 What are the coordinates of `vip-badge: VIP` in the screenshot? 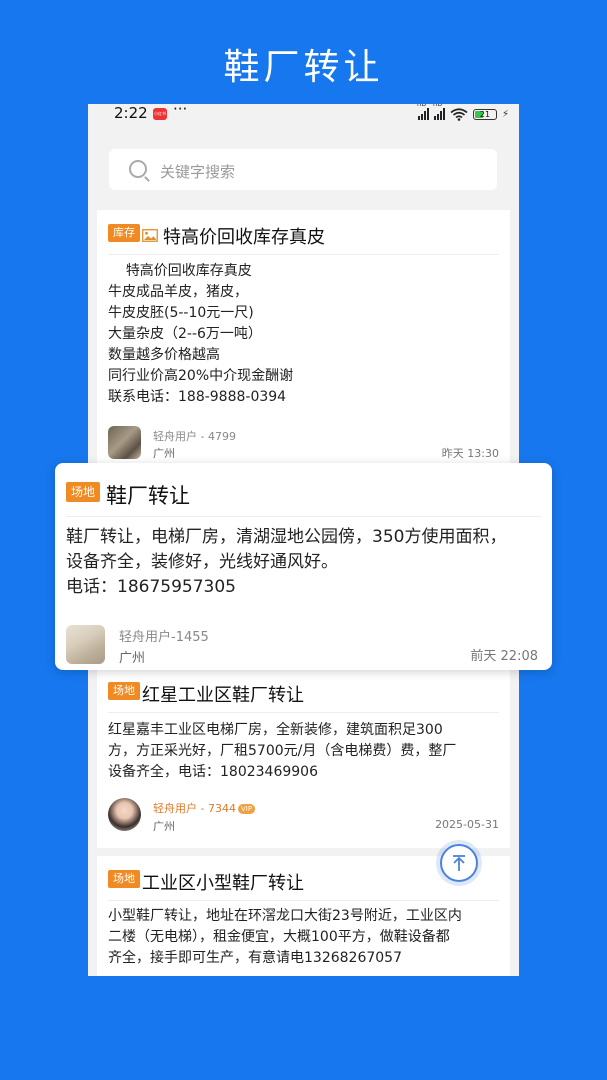 It's located at (246, 809).